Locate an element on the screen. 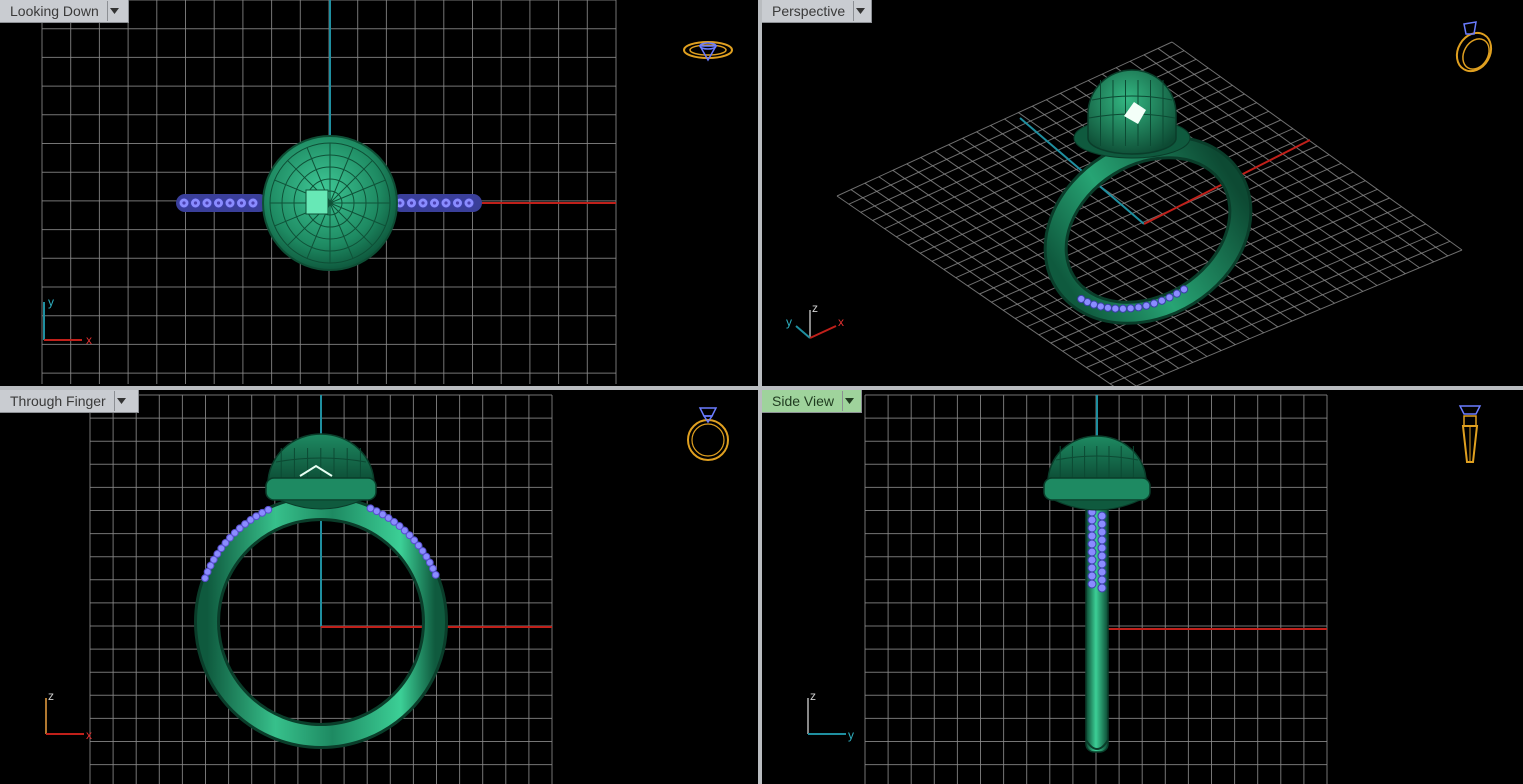  viewport-tab-label: Side View is located at coordinates (803, 401).